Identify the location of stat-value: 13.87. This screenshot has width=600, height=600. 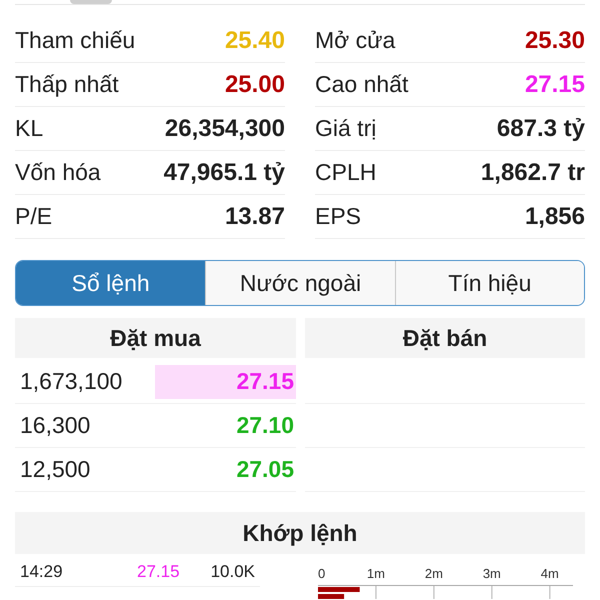
(254, 216).